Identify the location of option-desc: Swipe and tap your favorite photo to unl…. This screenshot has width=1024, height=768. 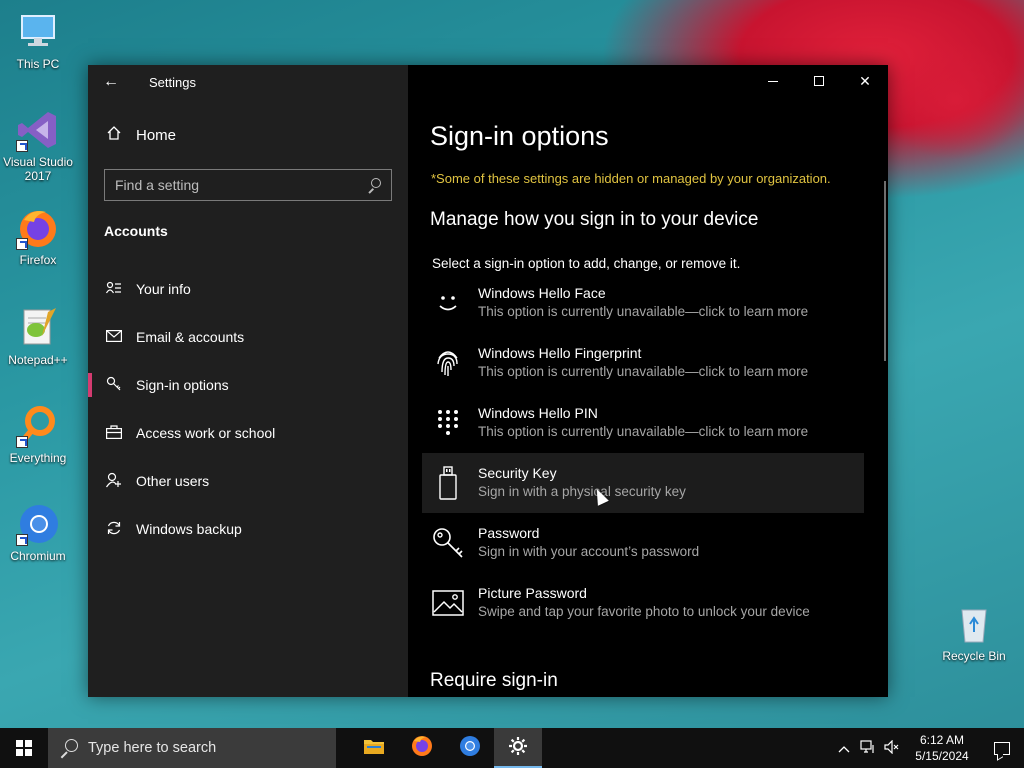
(644, 611).